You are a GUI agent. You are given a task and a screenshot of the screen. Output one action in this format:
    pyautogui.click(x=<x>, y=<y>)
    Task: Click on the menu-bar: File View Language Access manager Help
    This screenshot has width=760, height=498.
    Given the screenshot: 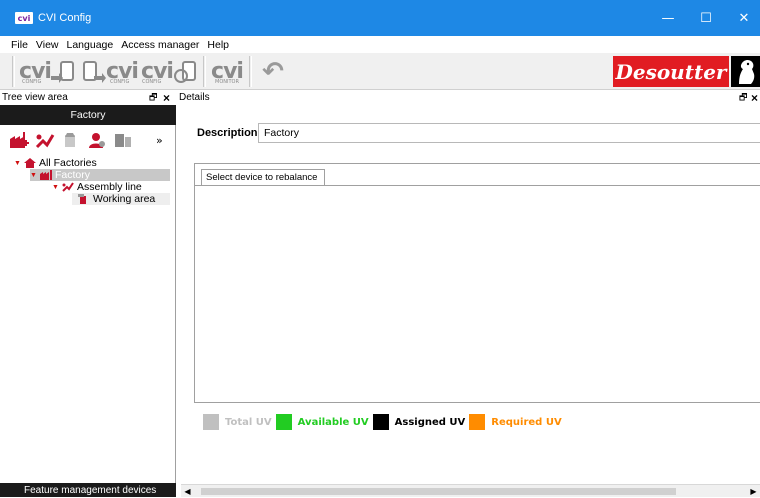 What is the action you would take?
    pyautogui.click(x=380, y=44)
    